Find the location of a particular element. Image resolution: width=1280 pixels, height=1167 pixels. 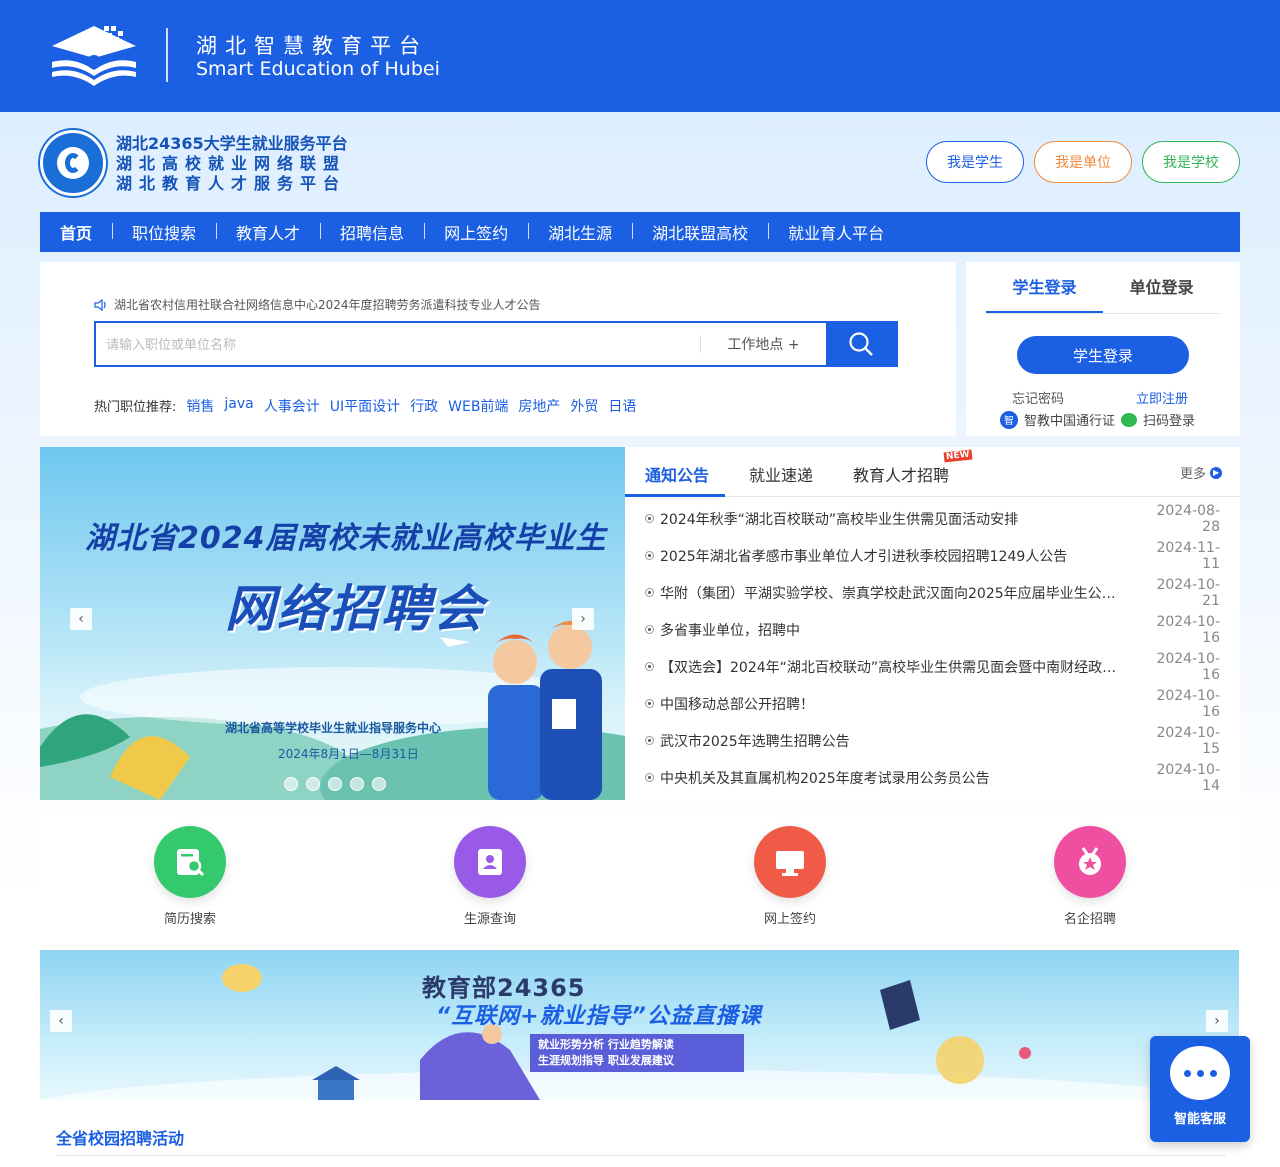

login-panel: 学生登录 单位登录 学生登录 忘记密码 立即注册 智 智教中国通行证 扫码登录 is located at coordinates (1103, 349).